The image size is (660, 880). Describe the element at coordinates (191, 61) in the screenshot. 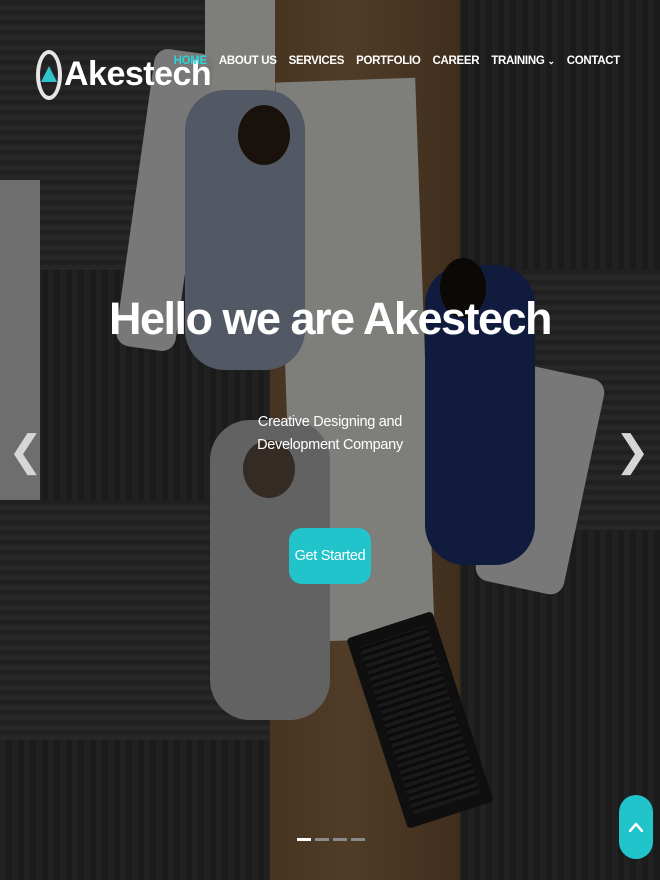

I see `nav-item-home: HOME` at that location.